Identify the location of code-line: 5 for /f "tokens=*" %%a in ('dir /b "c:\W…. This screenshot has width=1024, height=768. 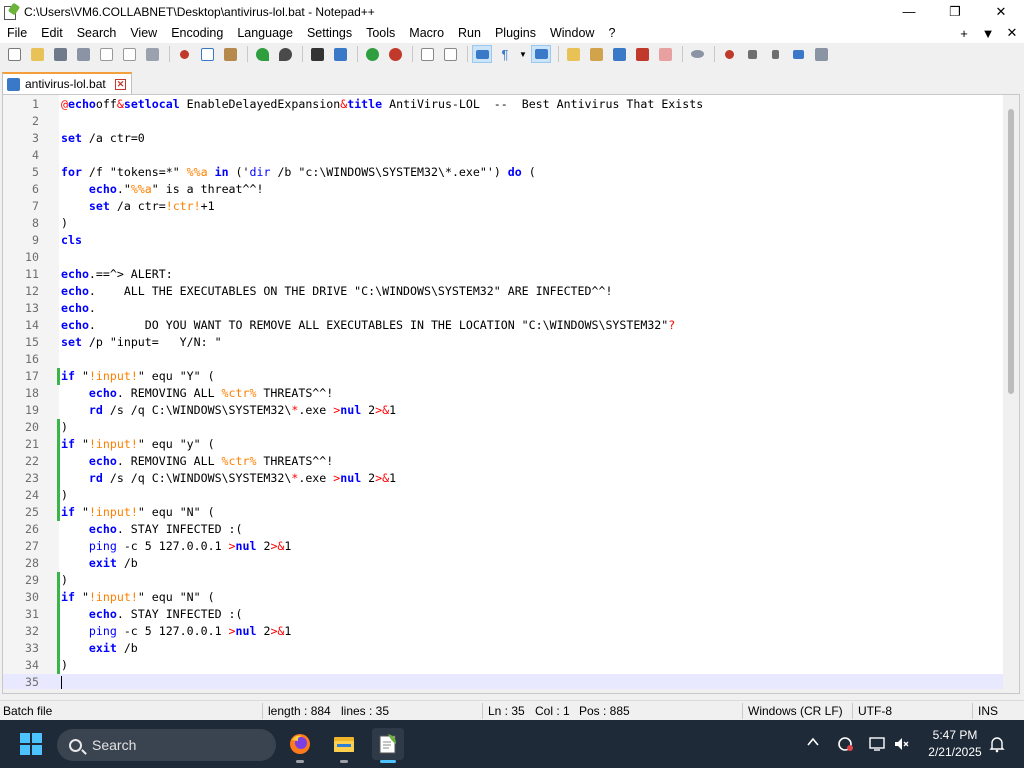
(503, 172).